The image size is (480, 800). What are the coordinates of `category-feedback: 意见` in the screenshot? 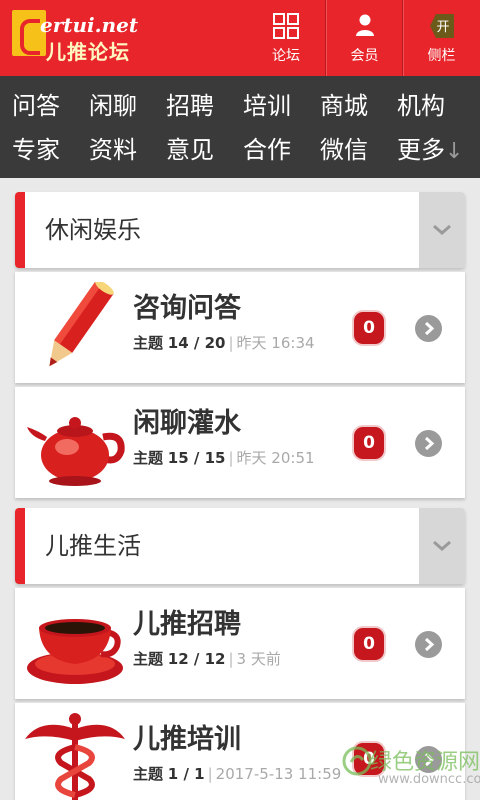 It's located at (190, 150).